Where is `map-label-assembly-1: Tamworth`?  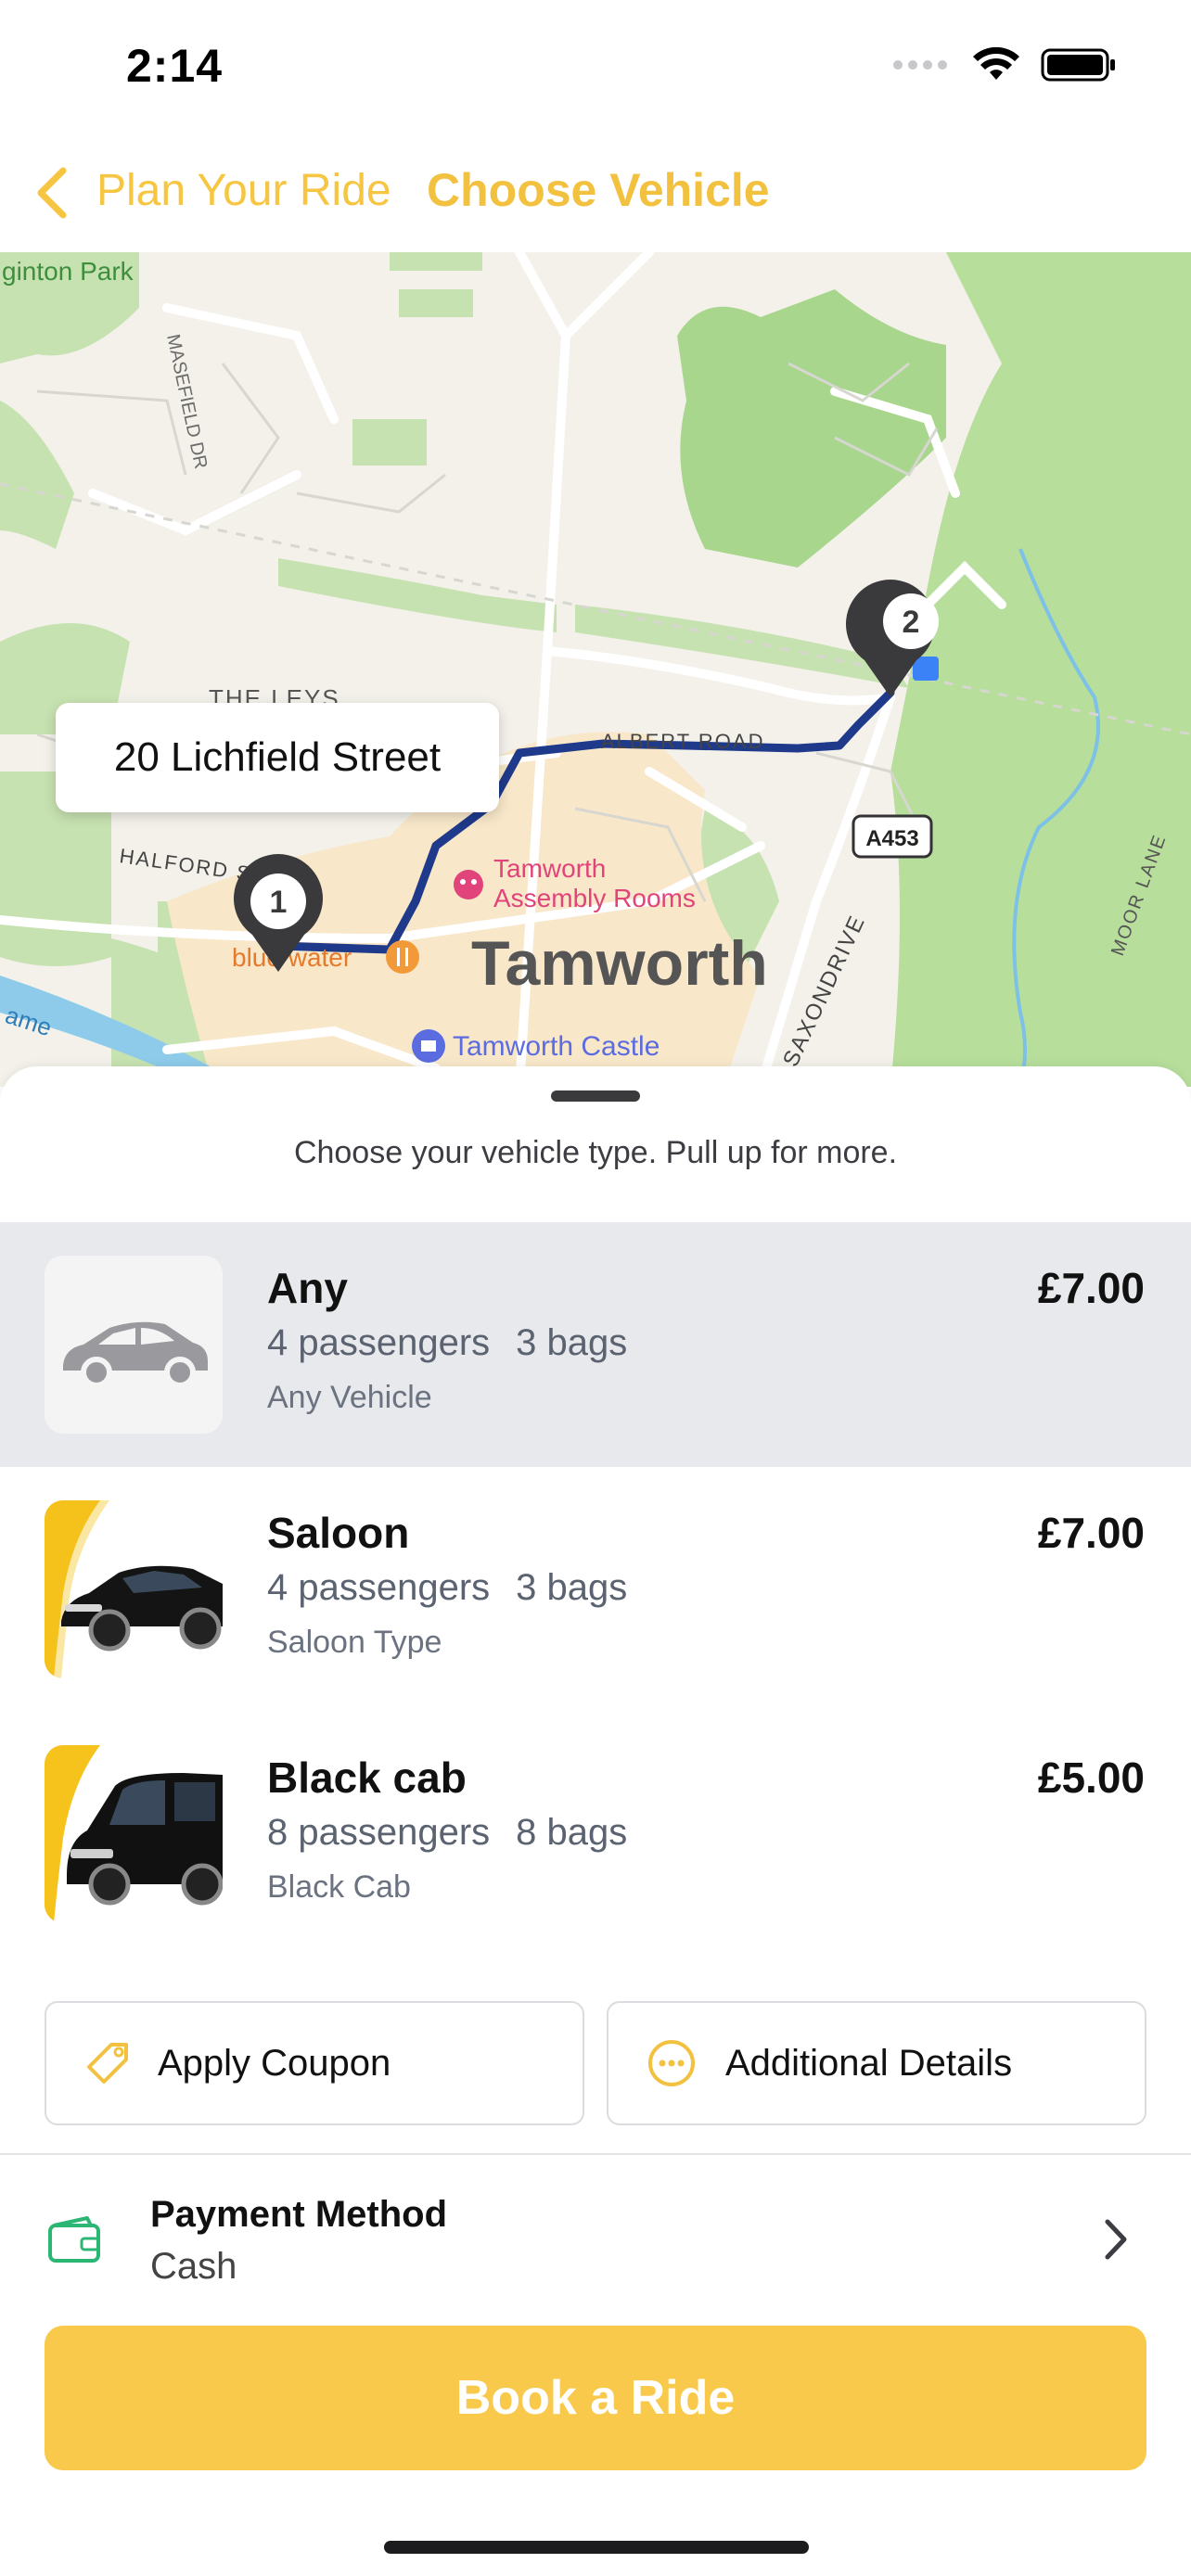
map-label-assembly-1: Tamworth is located at coordinates (549, 869).